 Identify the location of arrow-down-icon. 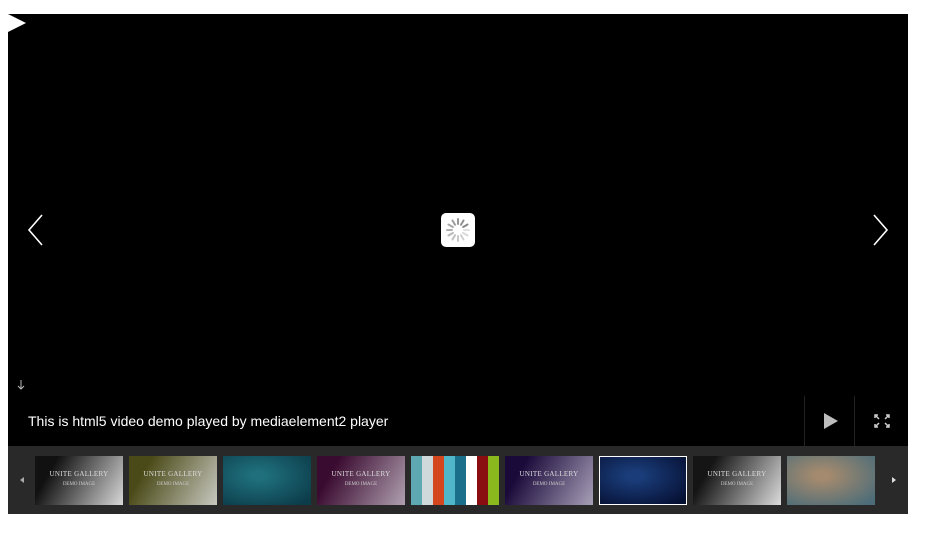
(21, 384).